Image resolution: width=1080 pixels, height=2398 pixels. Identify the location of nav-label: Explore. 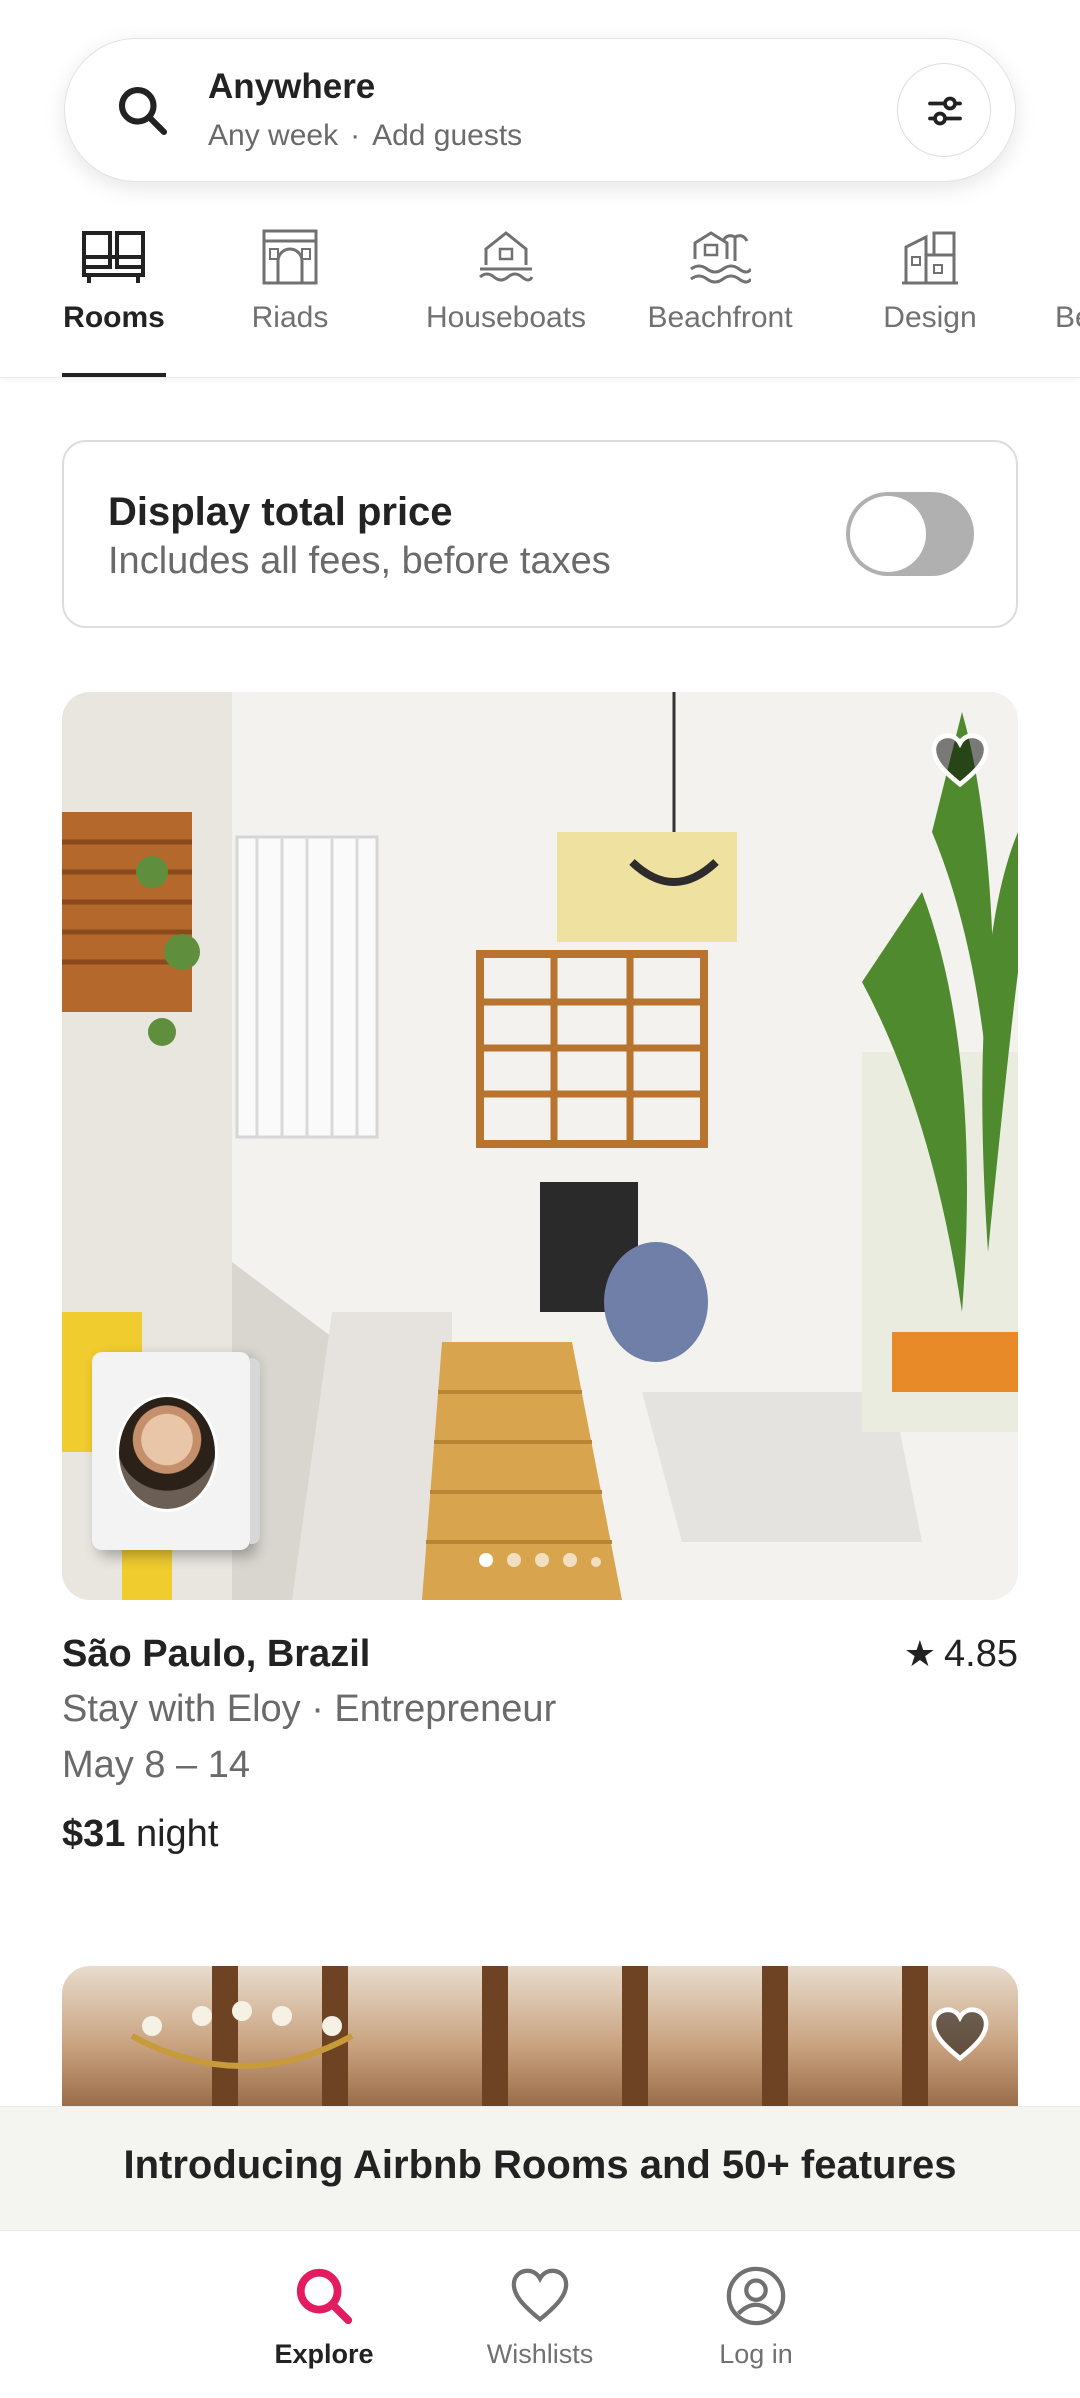
(324, 2354).